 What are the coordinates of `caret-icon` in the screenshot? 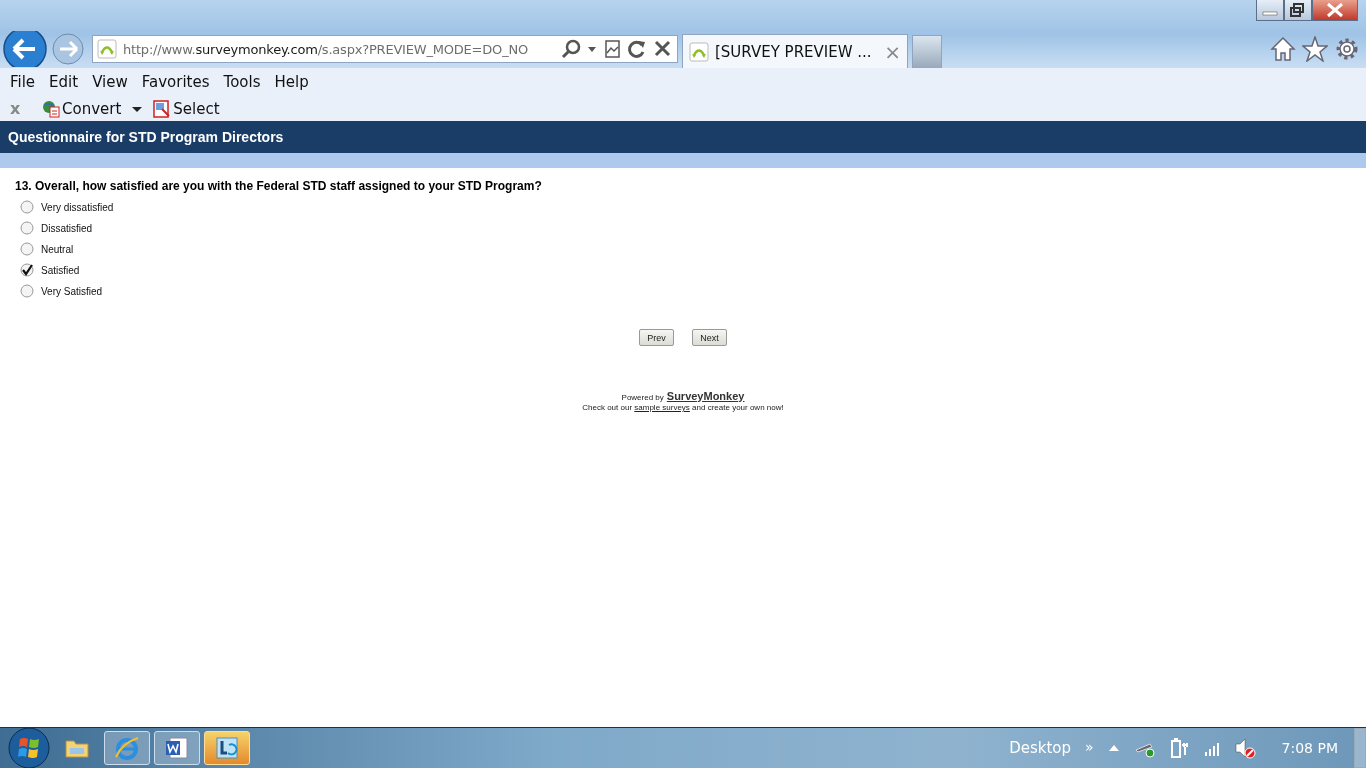 It's located at (592, 49).